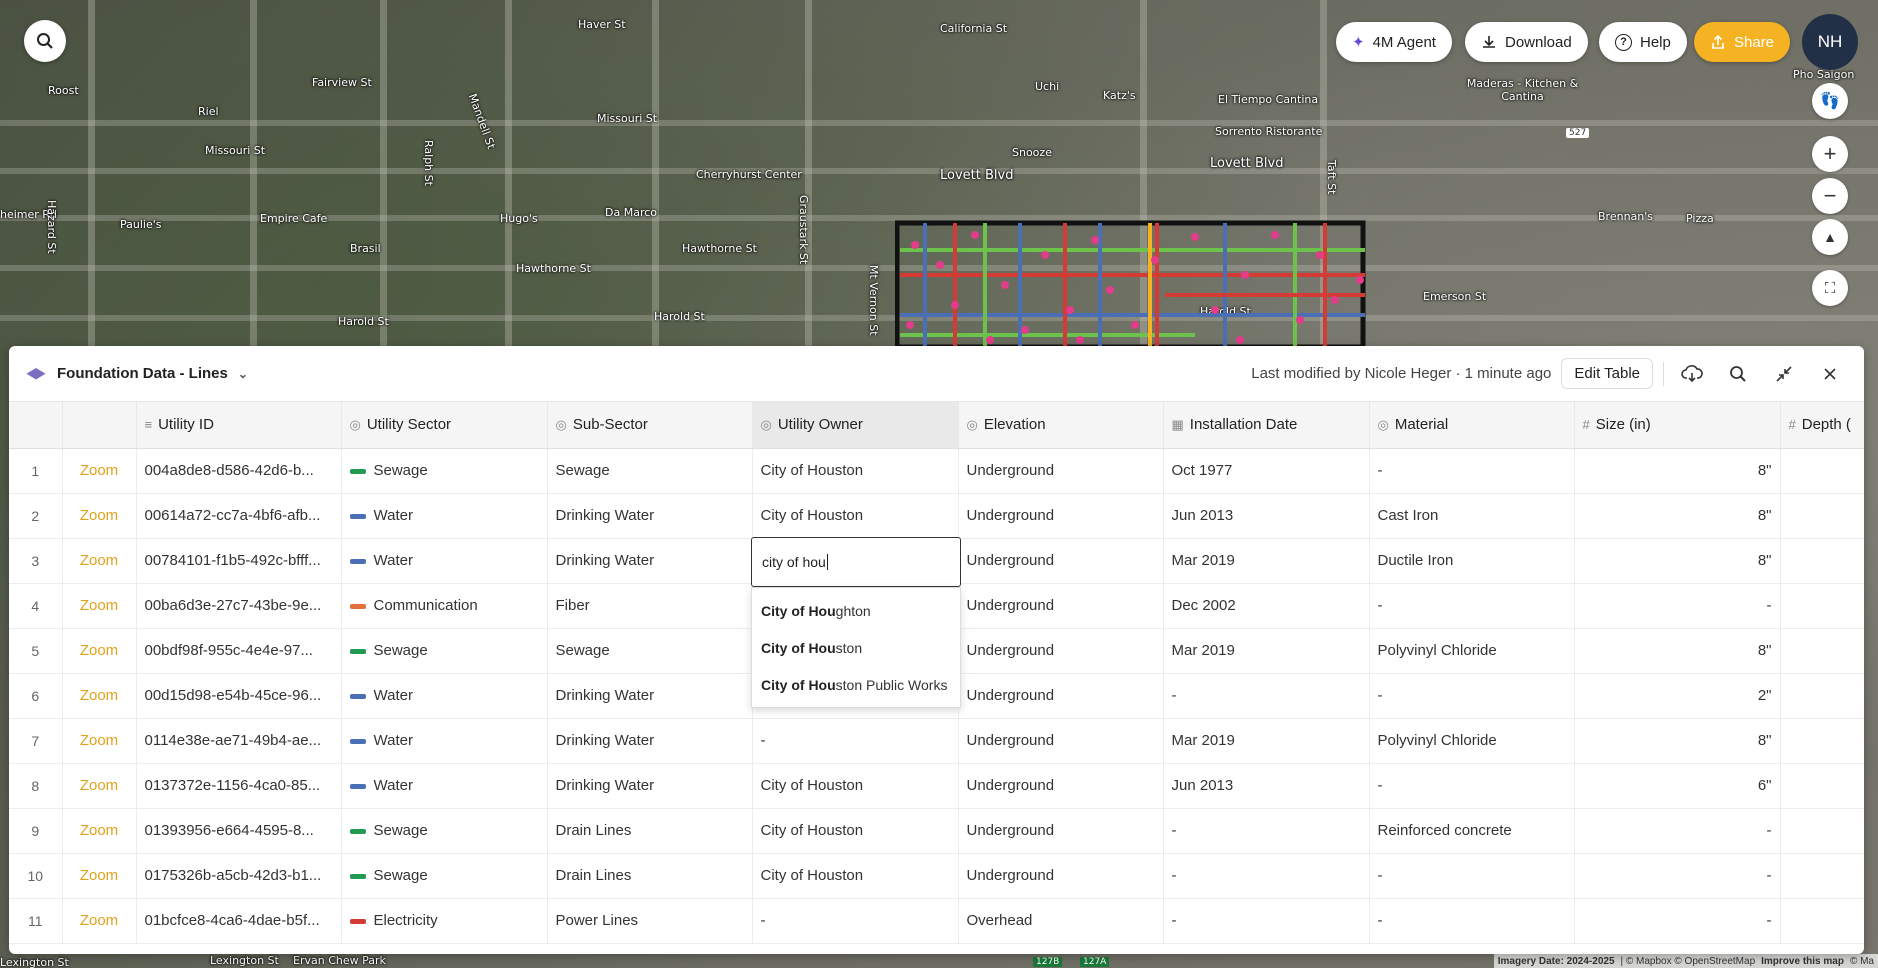 The image size is (1878, 968). Describe the element at coordinates (1472, 741) in the screenshot. I see `cell-material: Polyvinyl Chloride` at that location.